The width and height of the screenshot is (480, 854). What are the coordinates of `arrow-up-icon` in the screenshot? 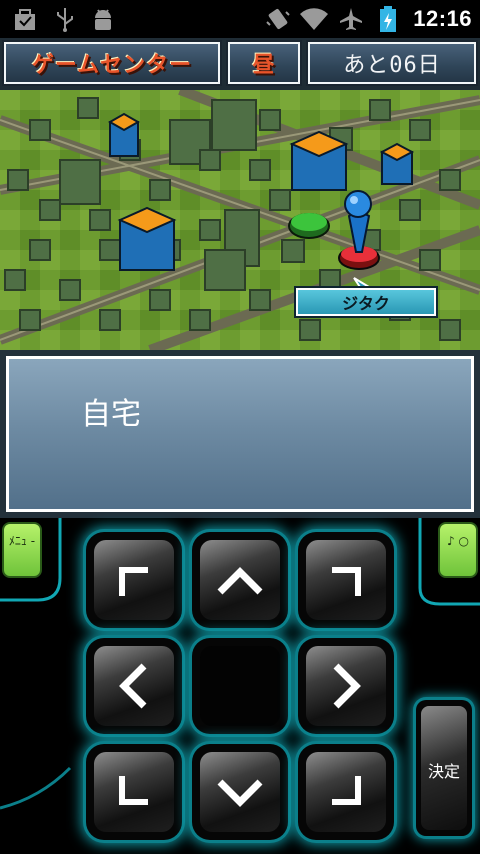 It's located at (240, 581).